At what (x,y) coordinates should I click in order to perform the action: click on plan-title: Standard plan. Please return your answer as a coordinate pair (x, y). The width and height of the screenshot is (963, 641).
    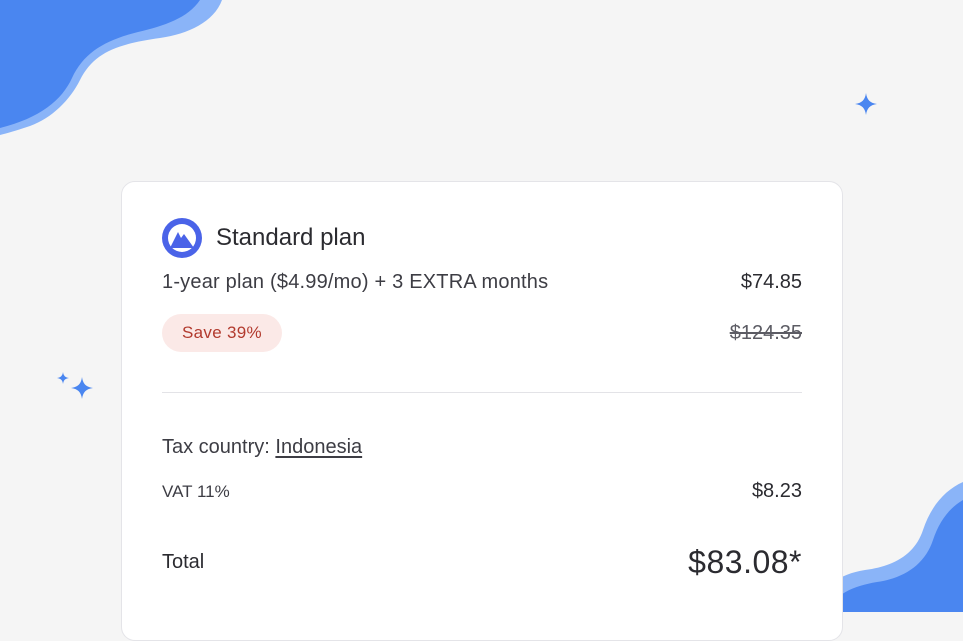
    Looking at the image, I should click on (291, 237).